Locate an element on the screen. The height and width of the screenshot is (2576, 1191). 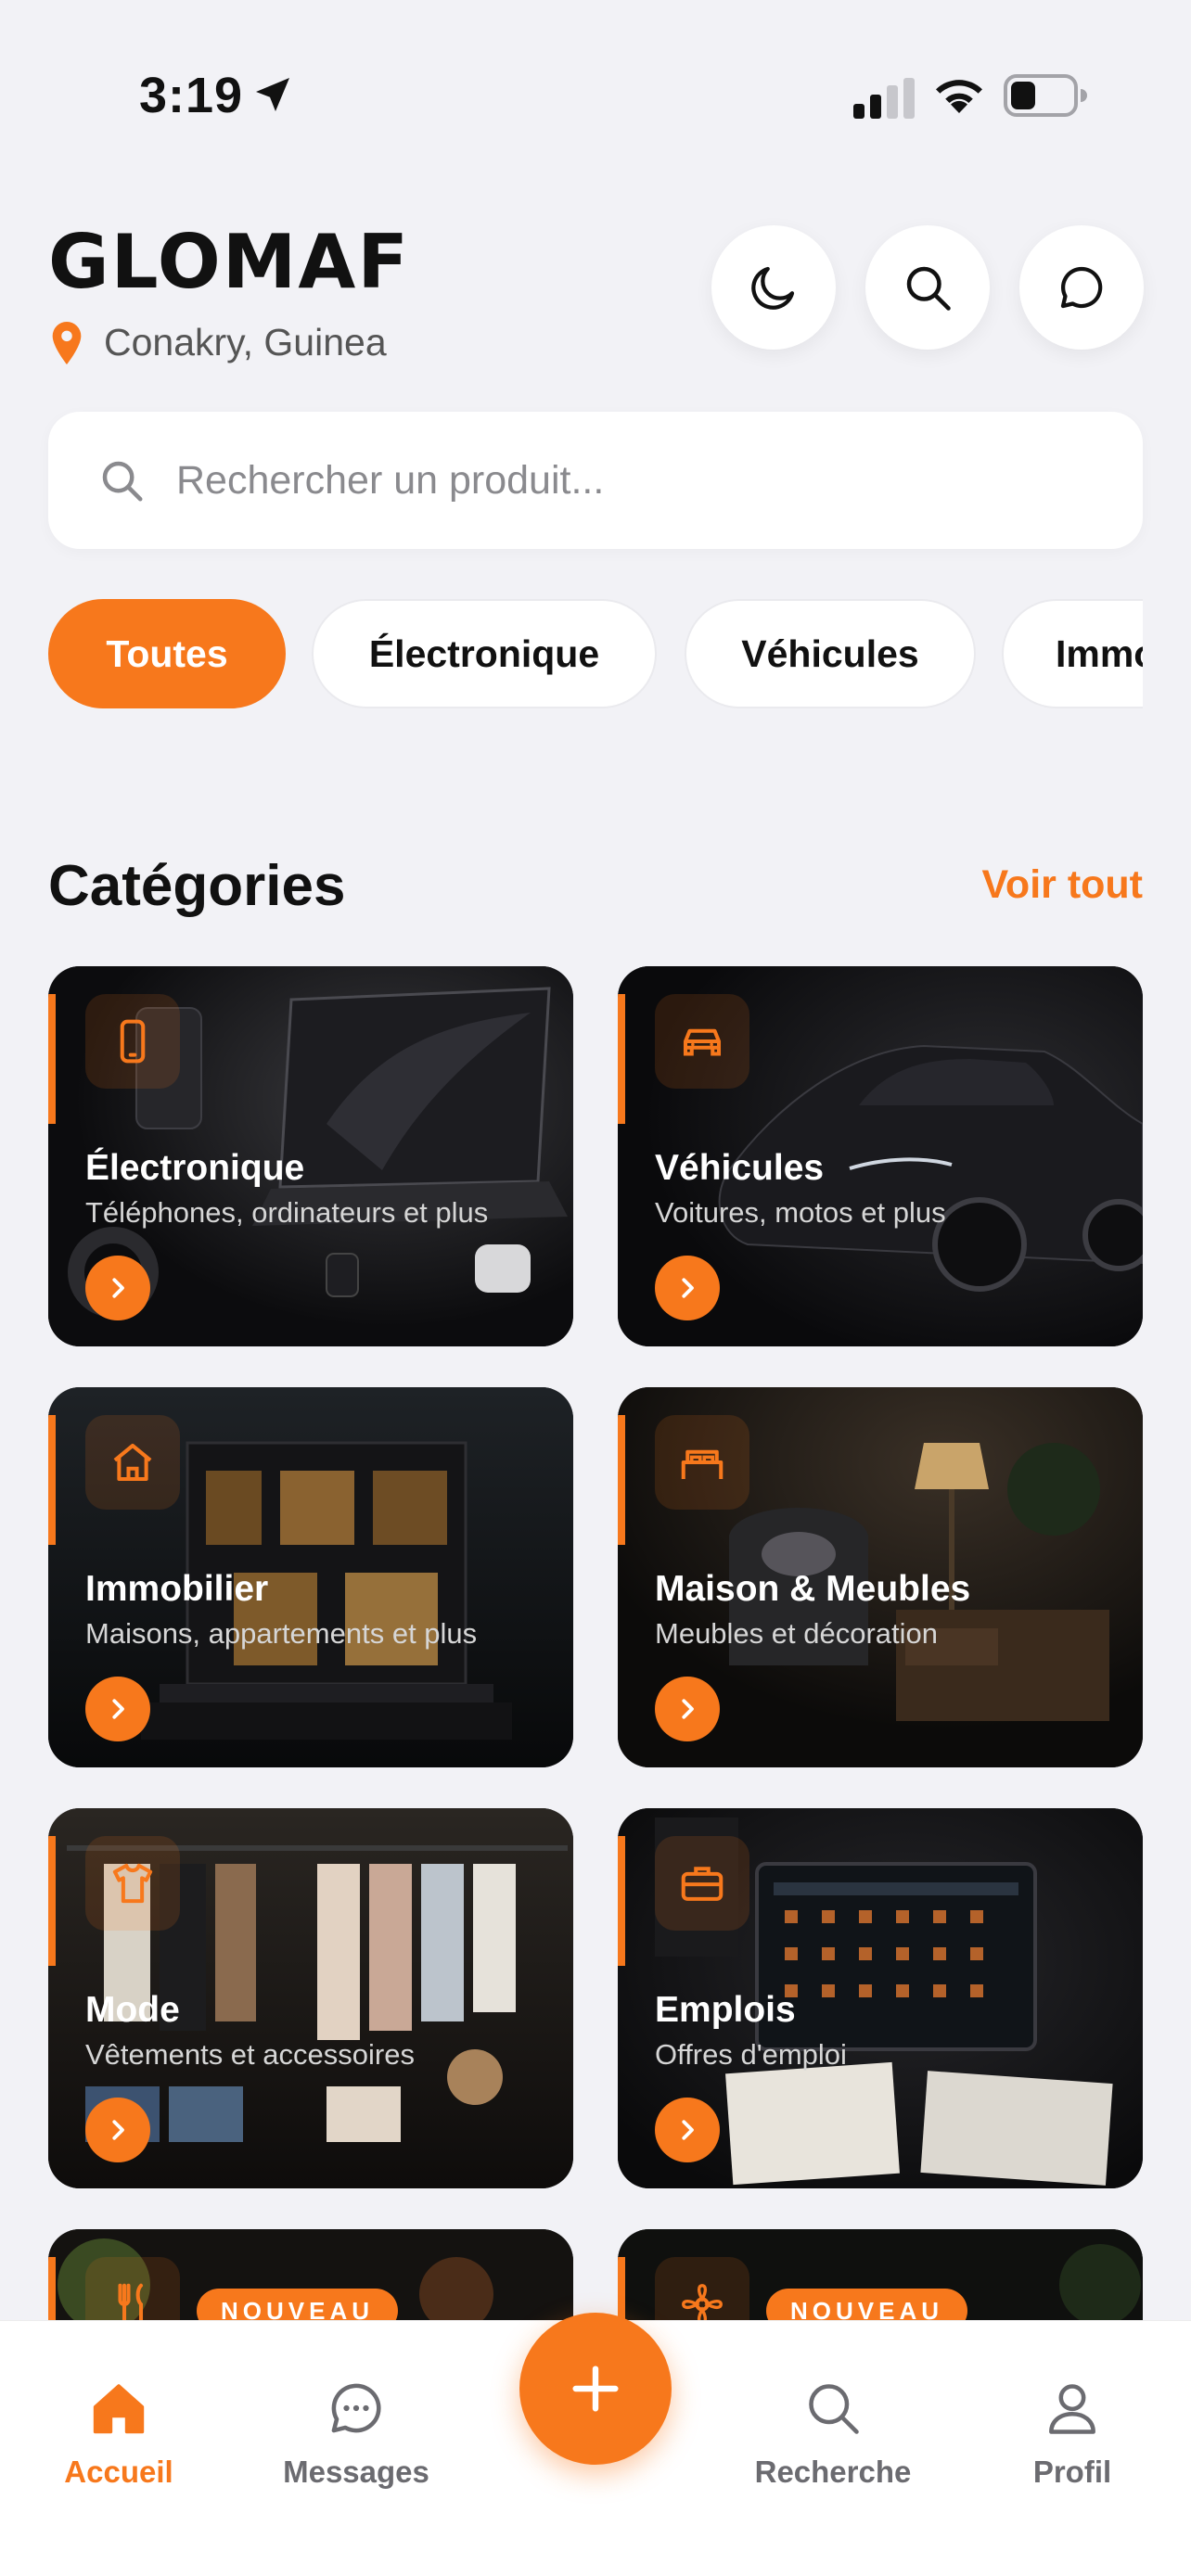
category-title: Électronique is located at coordinates (195, 1168).